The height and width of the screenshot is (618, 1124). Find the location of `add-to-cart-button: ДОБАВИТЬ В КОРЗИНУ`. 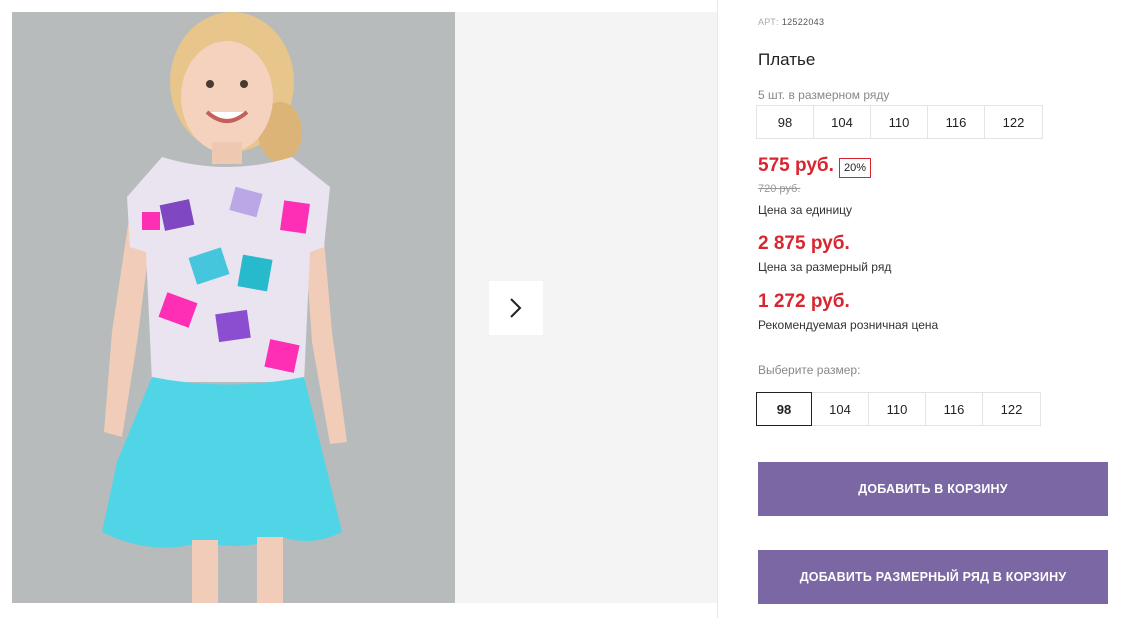

add-to-cart-button: ДОБАВИТЬ В КОРЗИНУ is located at coordinates (933, 489).